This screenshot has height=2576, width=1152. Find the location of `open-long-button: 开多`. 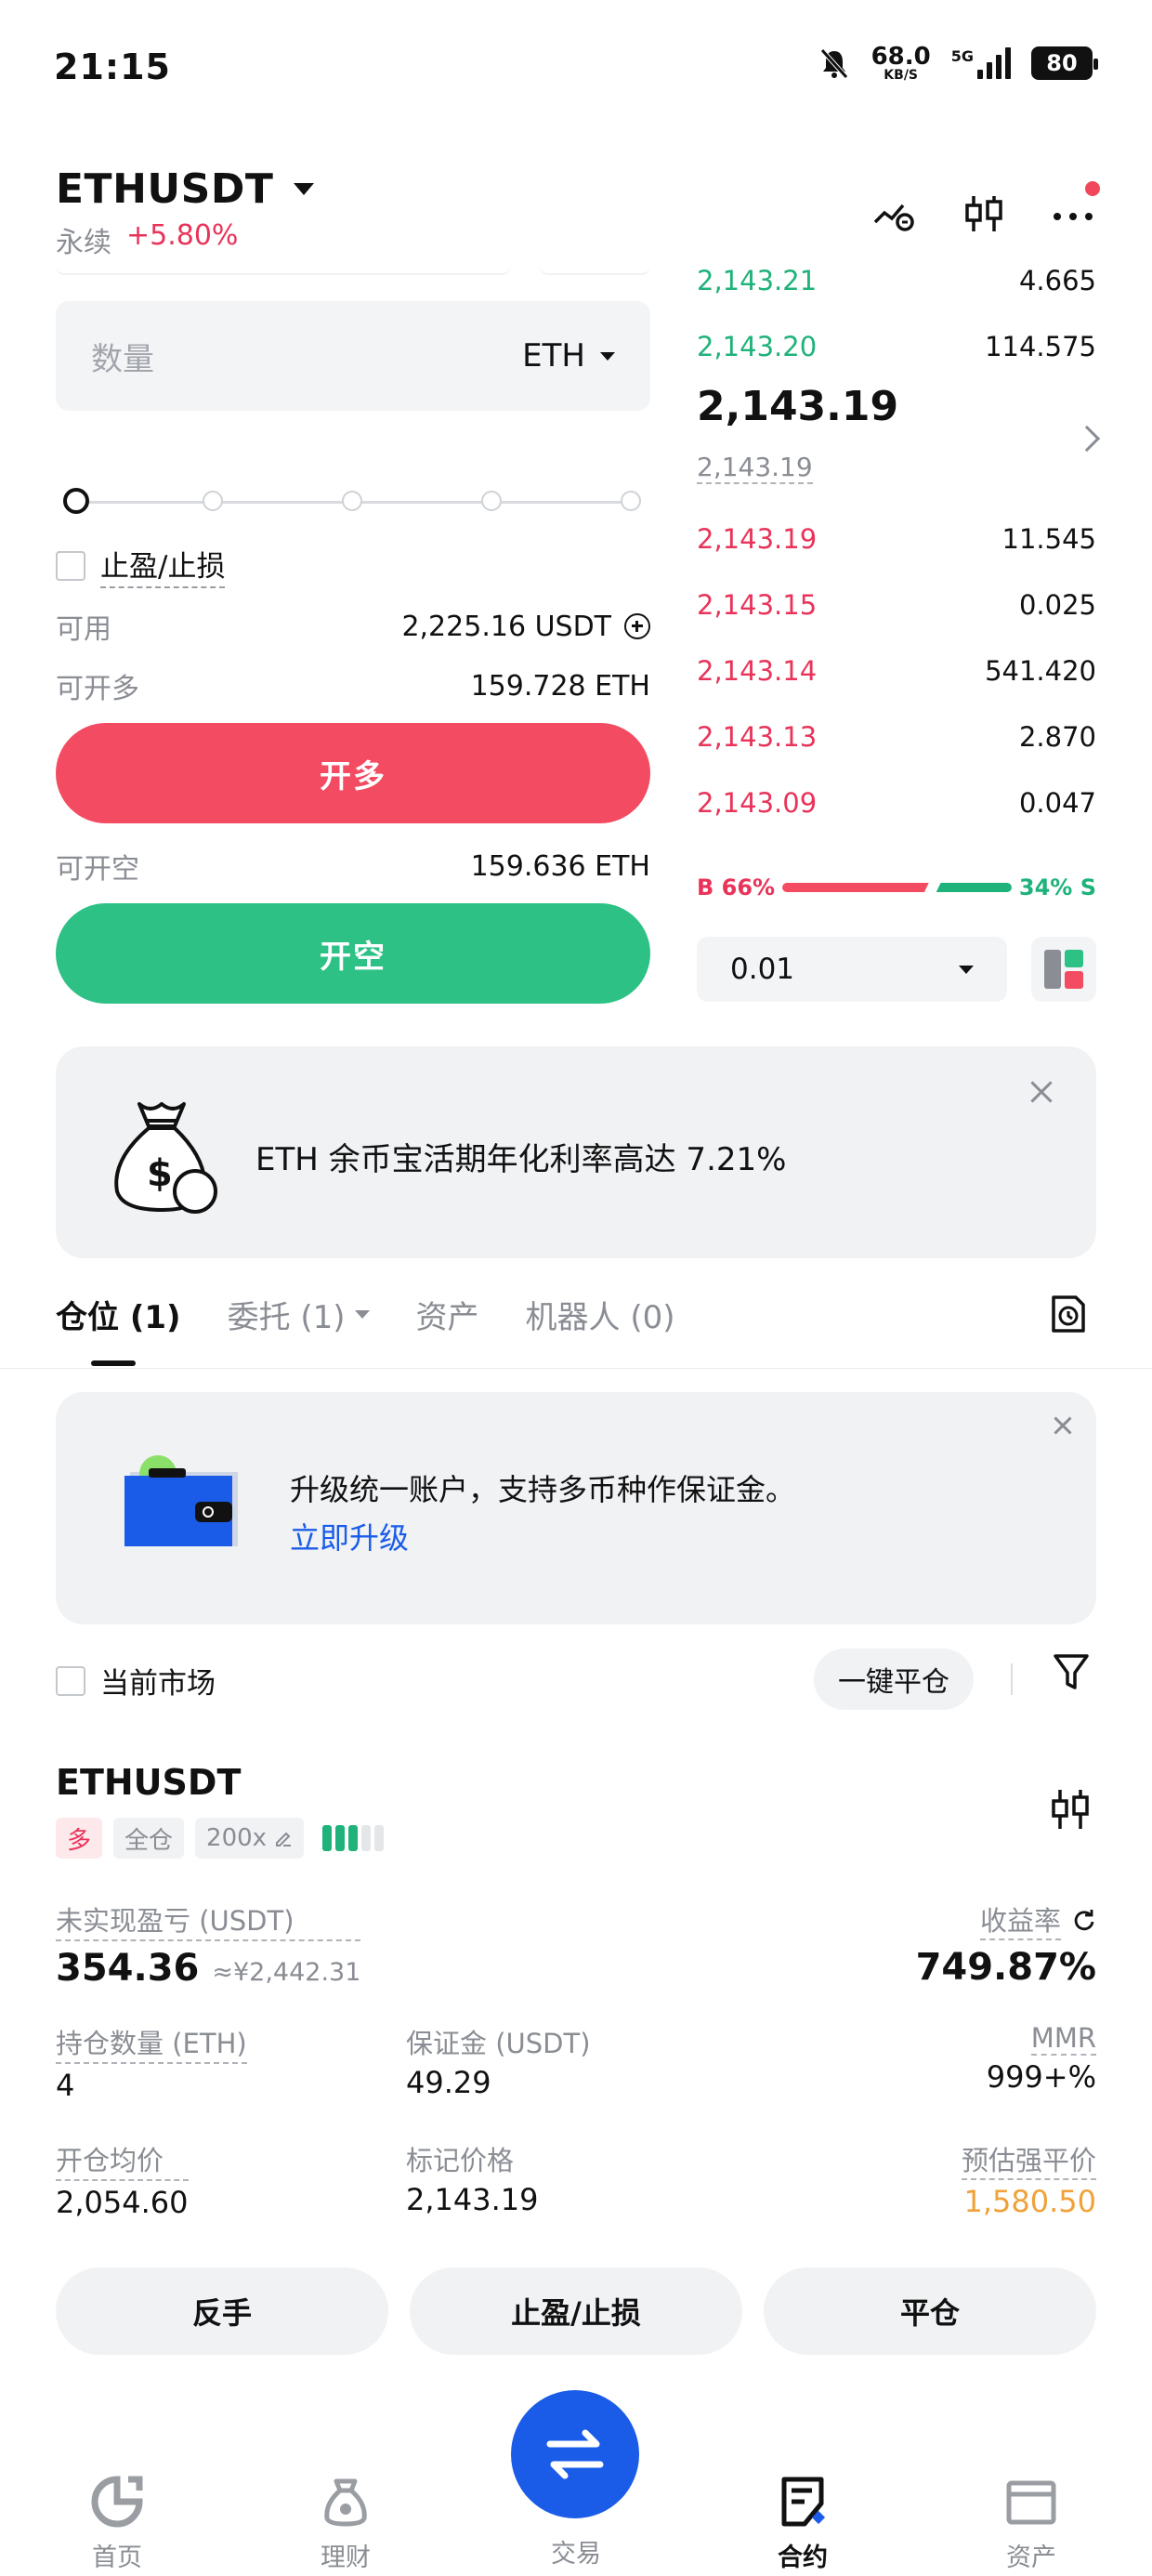

open-long-button: 开多 is located at coordinates (353, 773).